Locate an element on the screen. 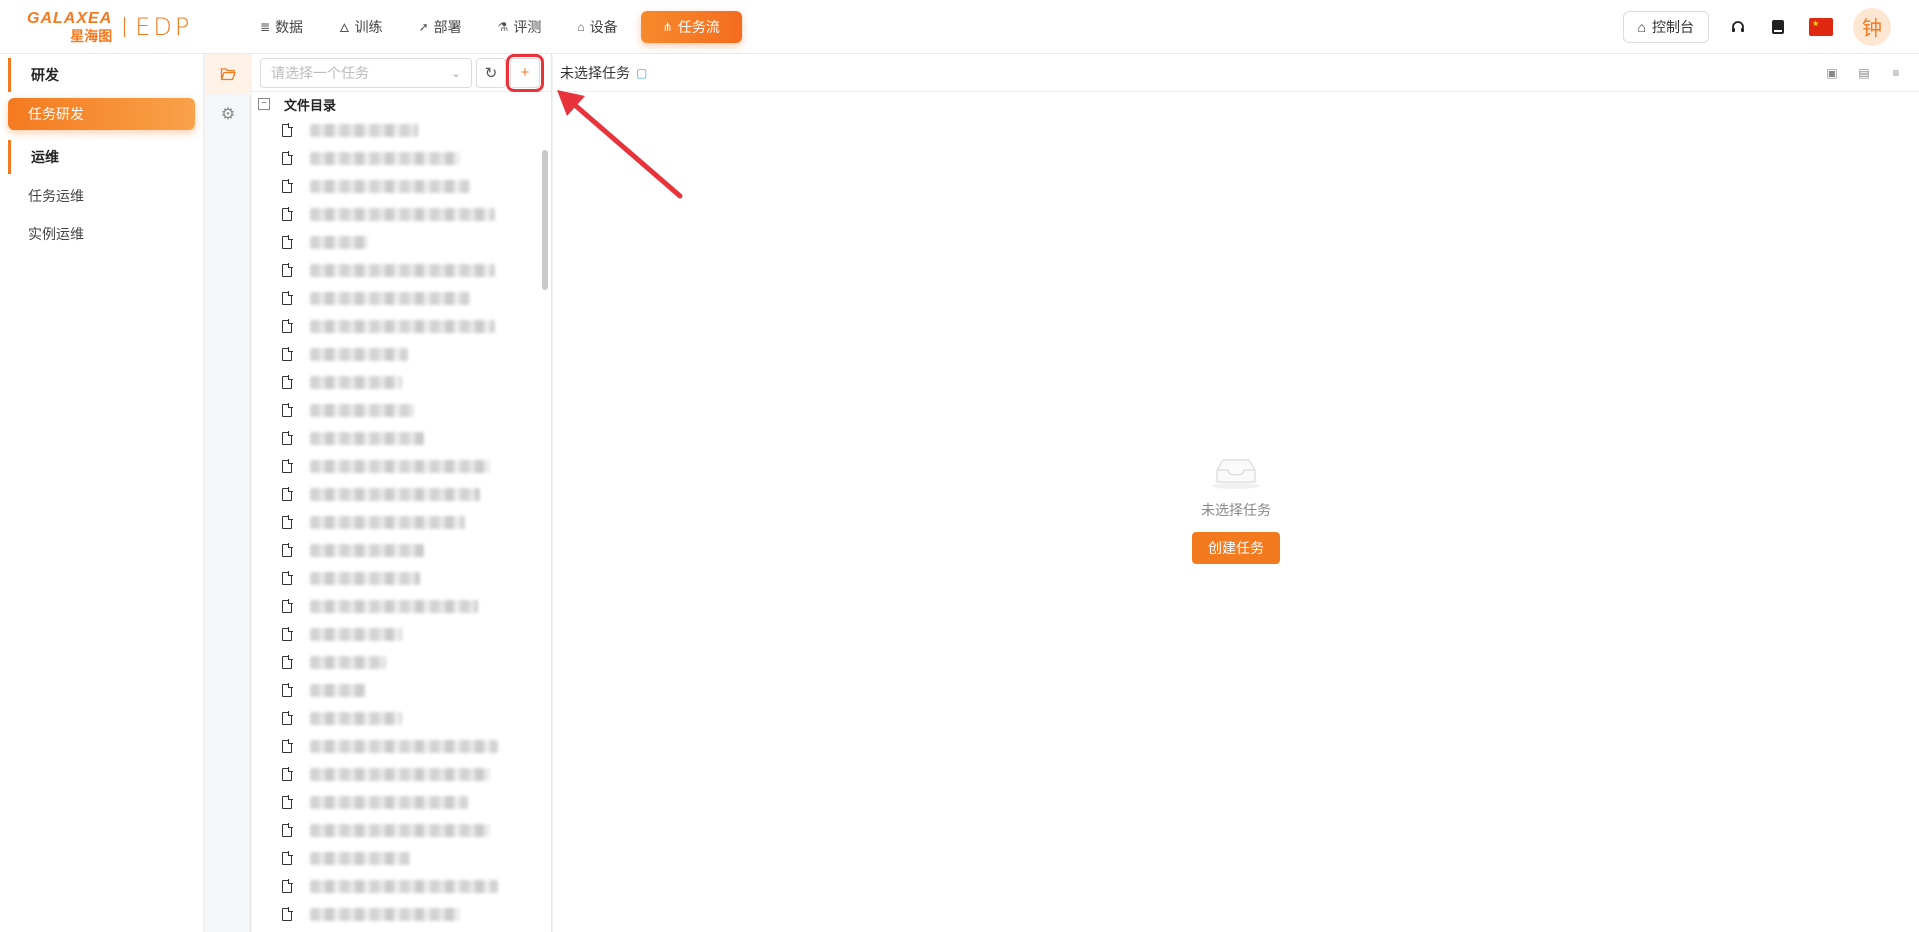  main-nav: ≣ 数据 🜂 训练 ➚ 部署 ⚗ 评测 ⌂ 设备 ⋔ 任务流 is located at coordinates (499, 26).